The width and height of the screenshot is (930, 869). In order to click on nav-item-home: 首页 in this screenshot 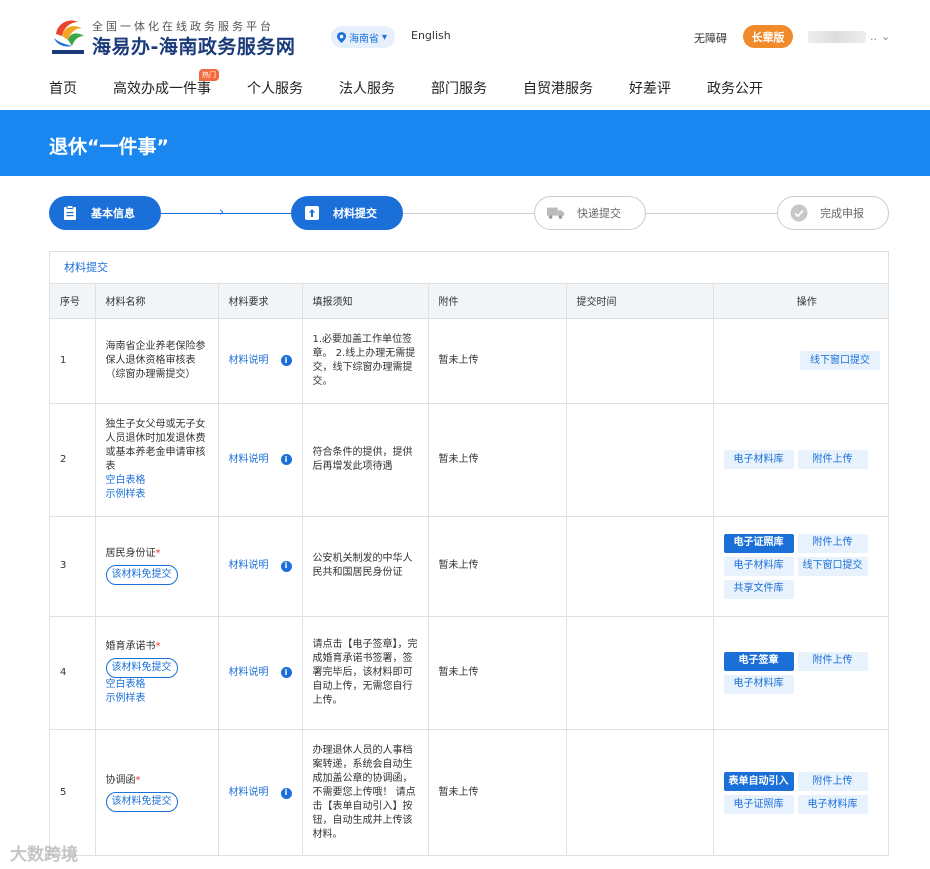, I will do `click(63, 88)`.